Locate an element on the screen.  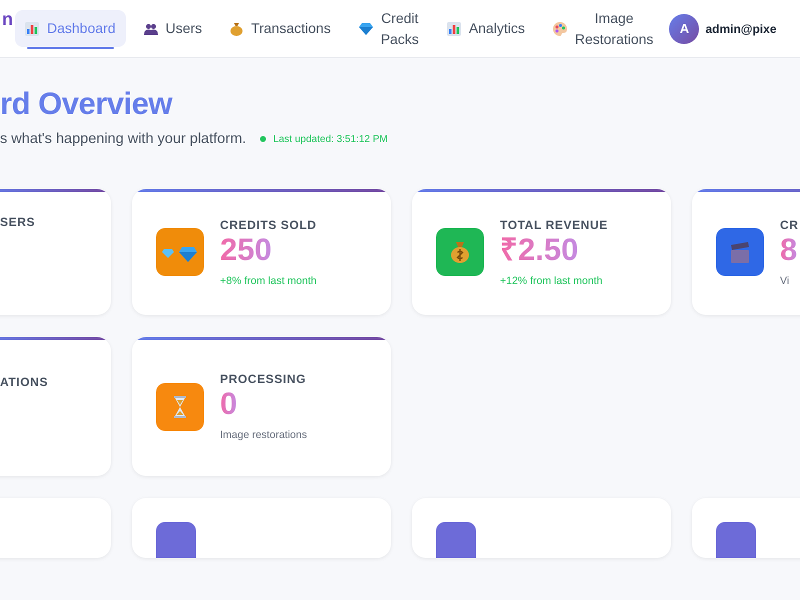
nav-tab: Credit Packs is located at coordinates (388, 29).